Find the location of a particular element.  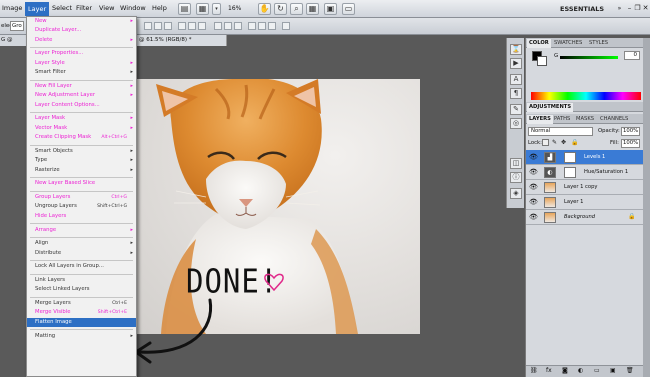

layer-name: Background is located at coordinates (580, 217).